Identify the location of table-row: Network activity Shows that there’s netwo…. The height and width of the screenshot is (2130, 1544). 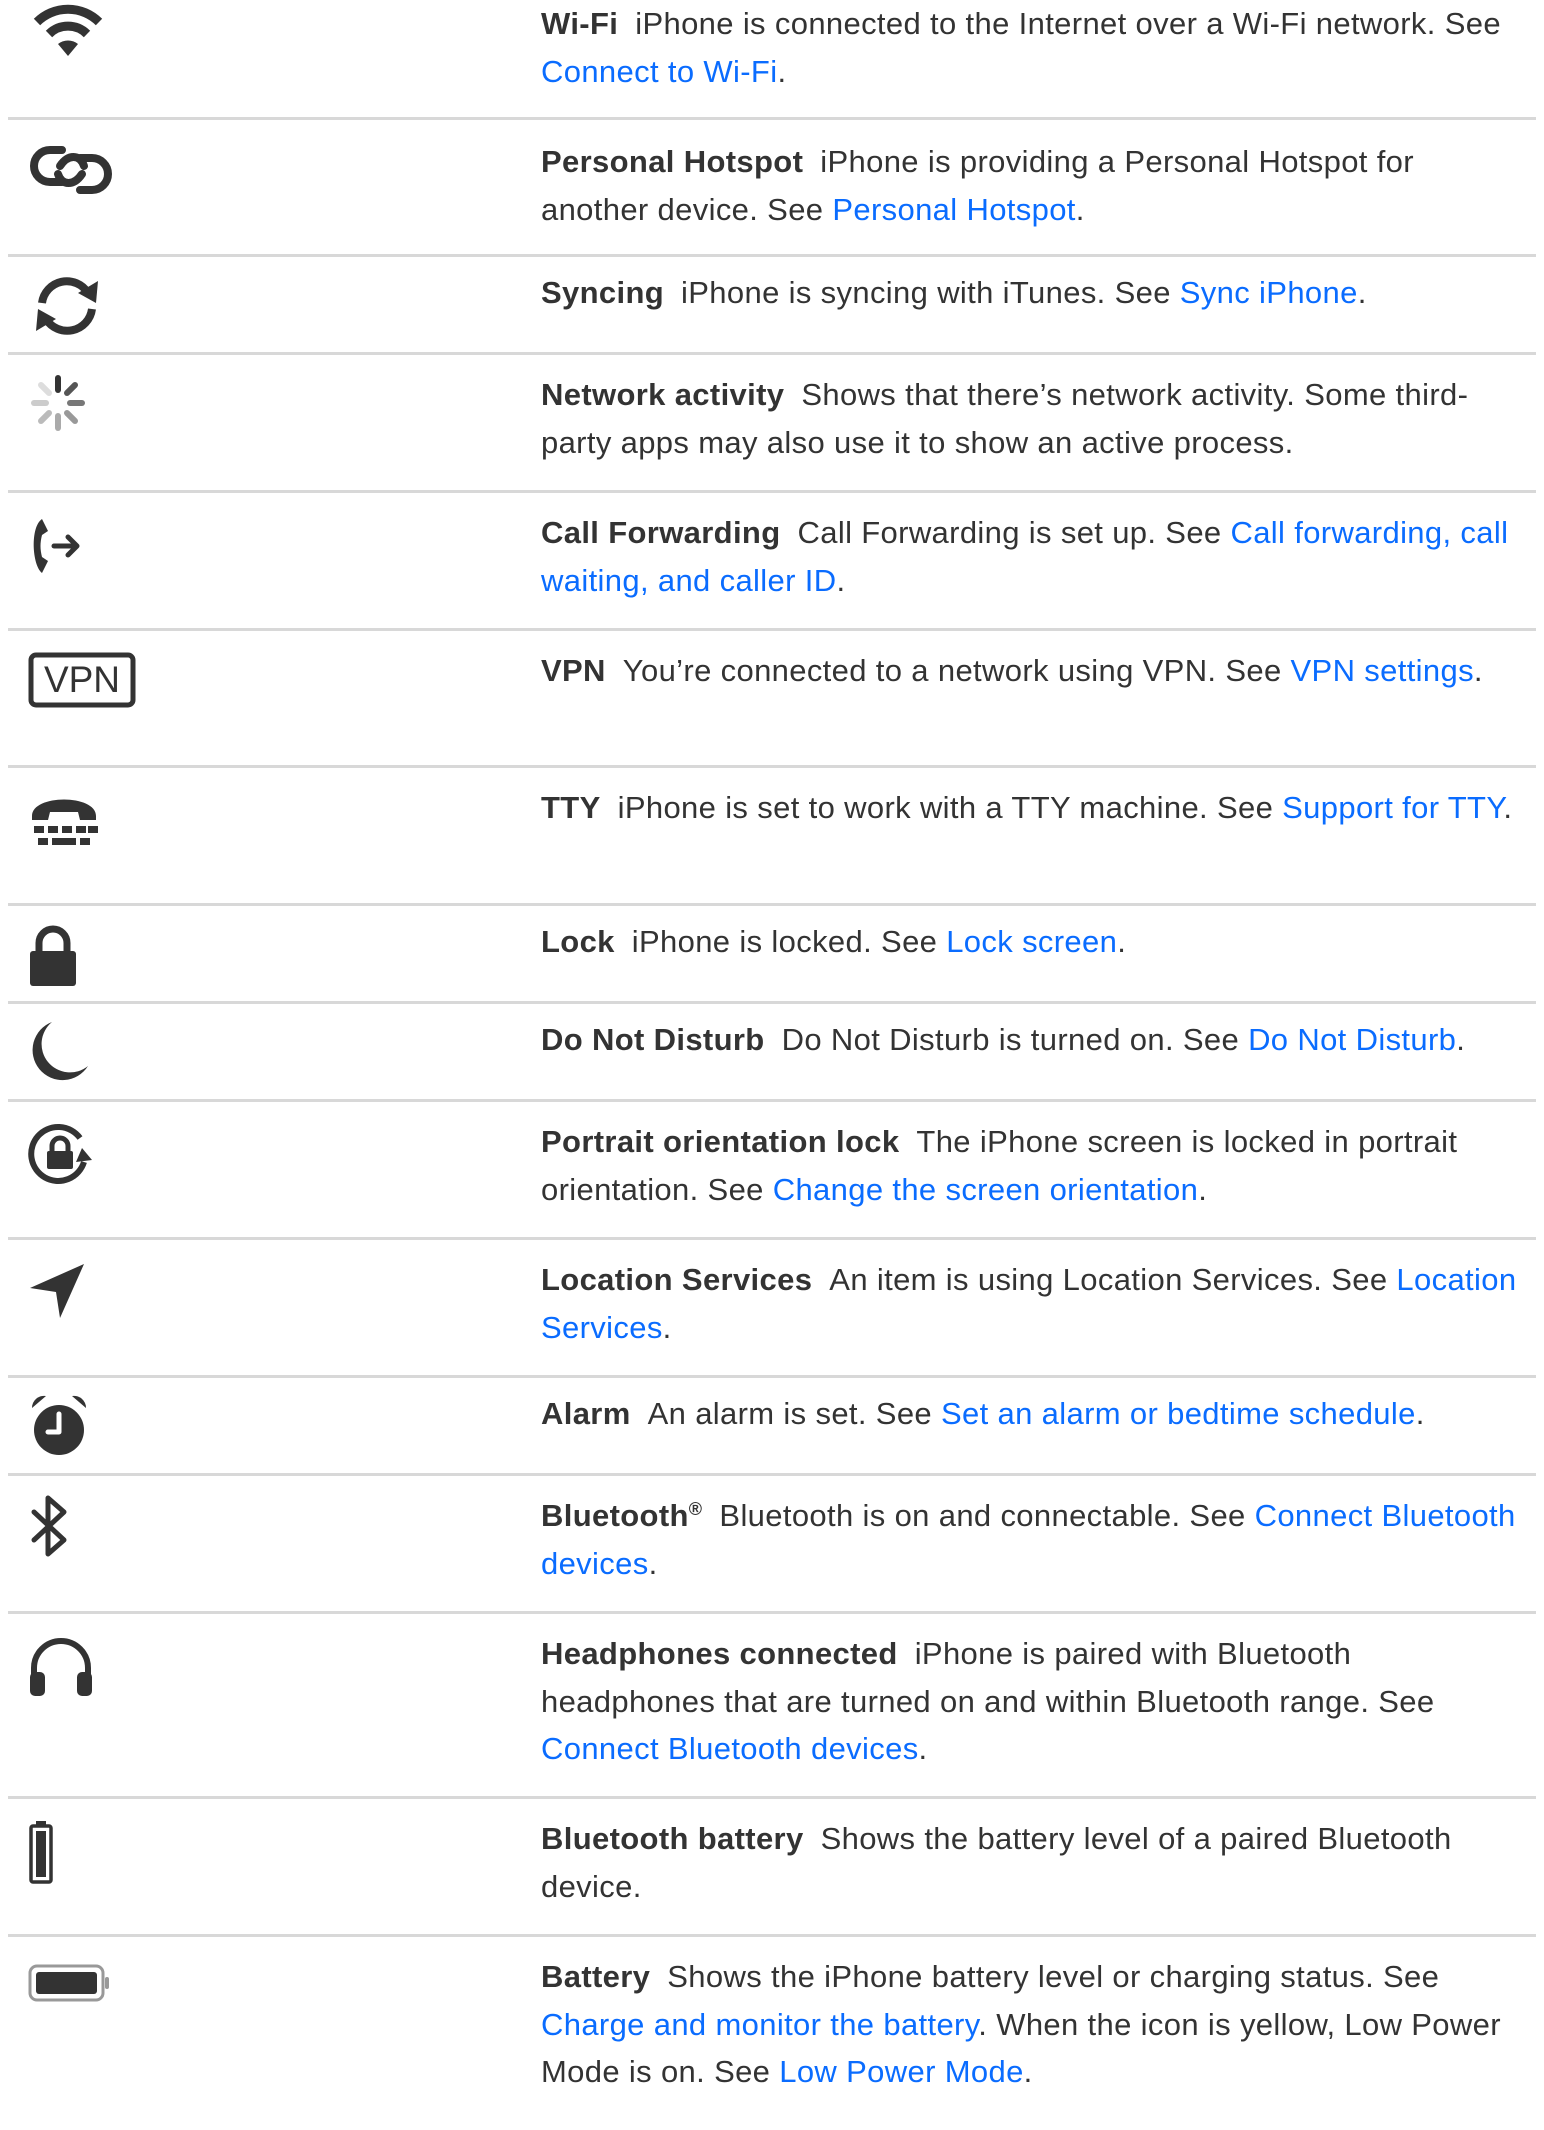
(772, 424).